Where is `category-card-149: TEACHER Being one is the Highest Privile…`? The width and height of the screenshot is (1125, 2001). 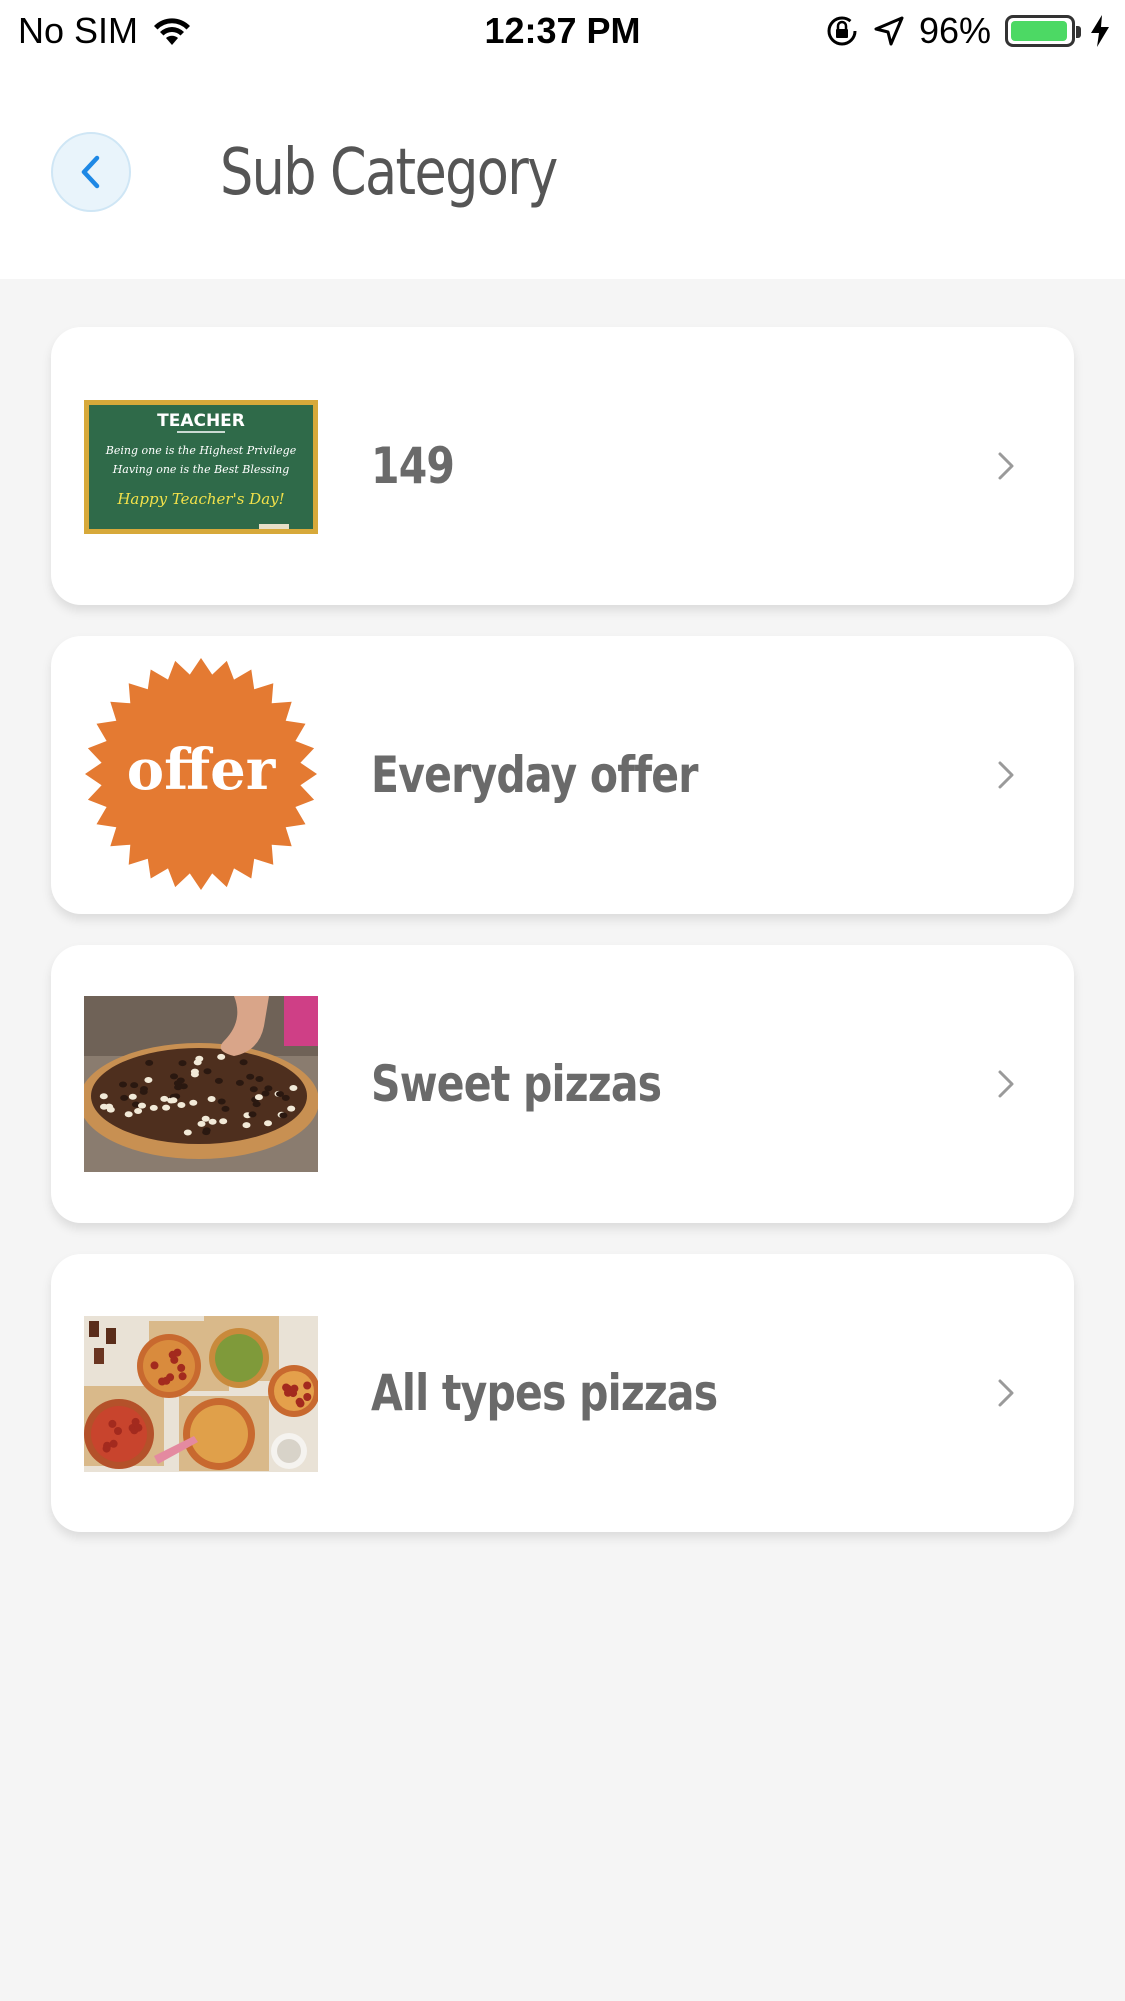 category-card-149: TEACHER Being one is the Highest Privile… is located at coordinates (562, 466).